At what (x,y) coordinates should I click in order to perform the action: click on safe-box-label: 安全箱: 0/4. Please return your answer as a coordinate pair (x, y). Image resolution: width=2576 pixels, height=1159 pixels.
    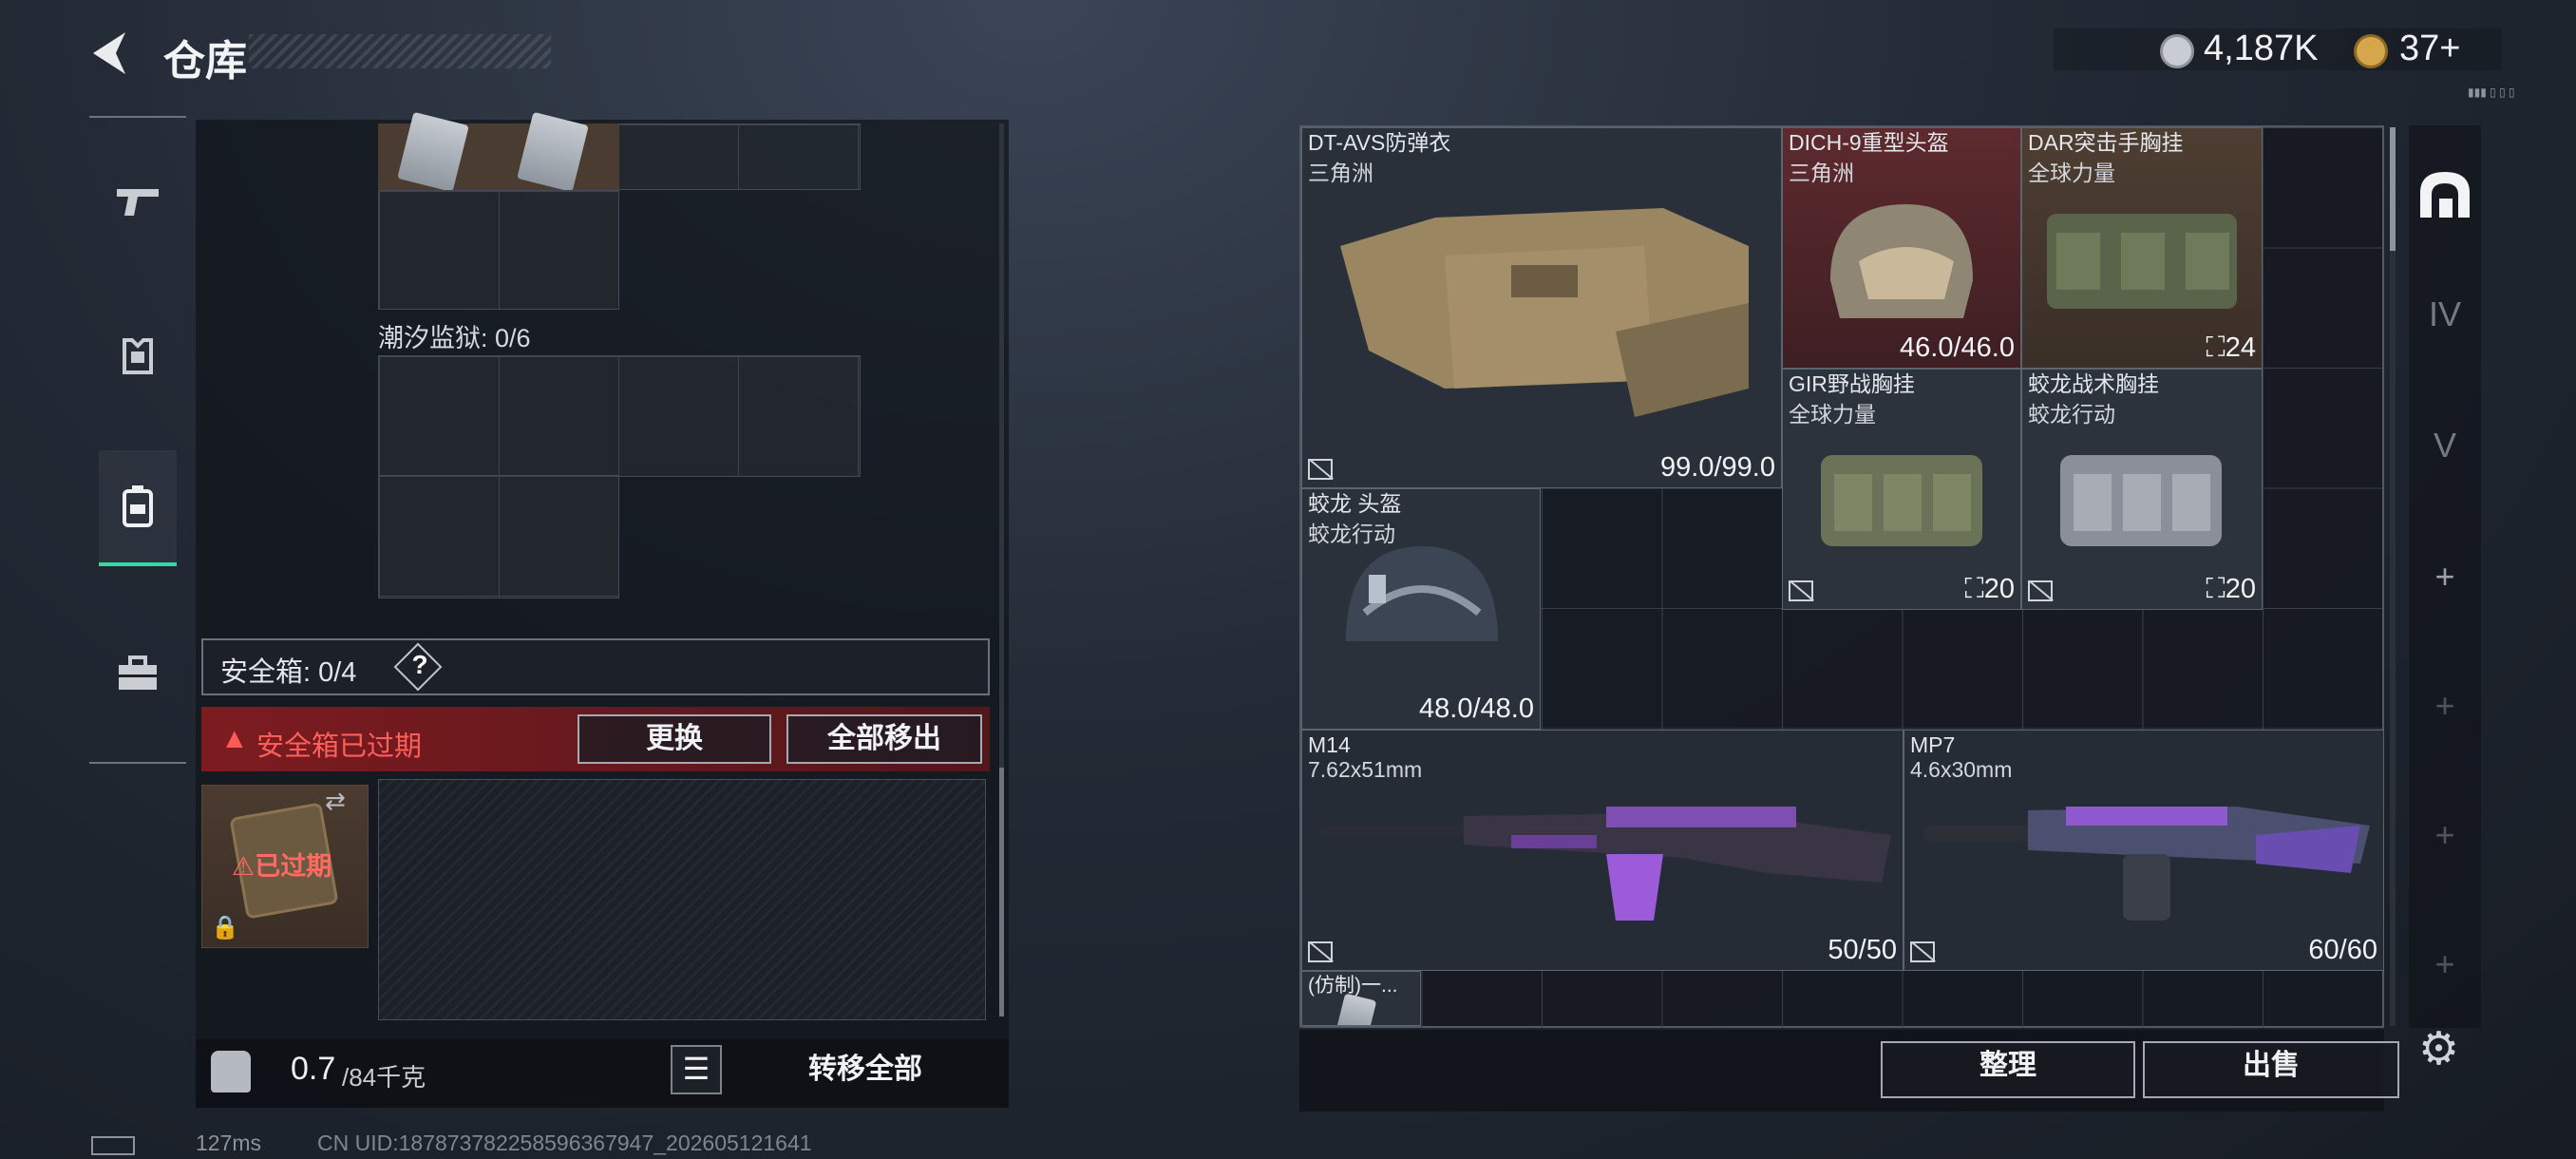
    Looking at the image, I should click on (288, 672).